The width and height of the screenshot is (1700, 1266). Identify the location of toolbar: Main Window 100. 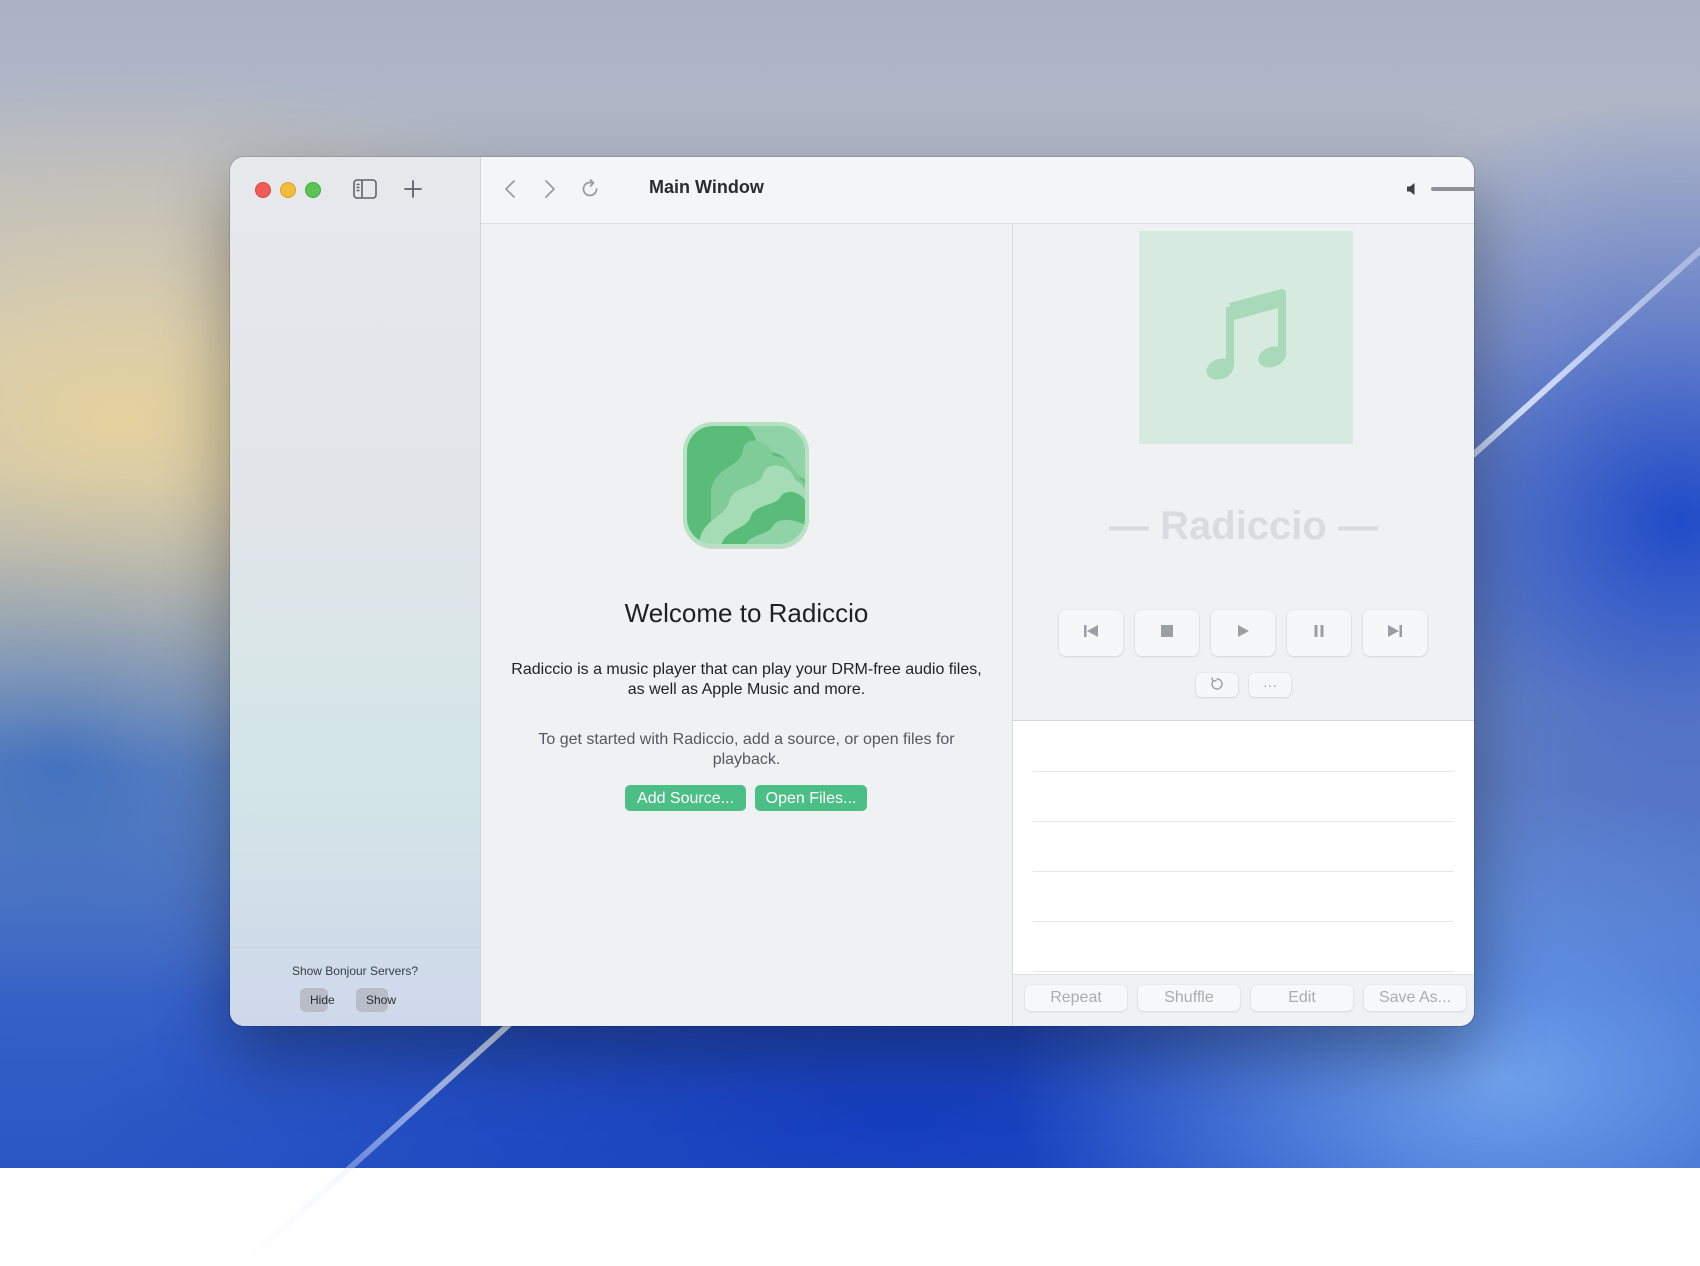
(977, 190).